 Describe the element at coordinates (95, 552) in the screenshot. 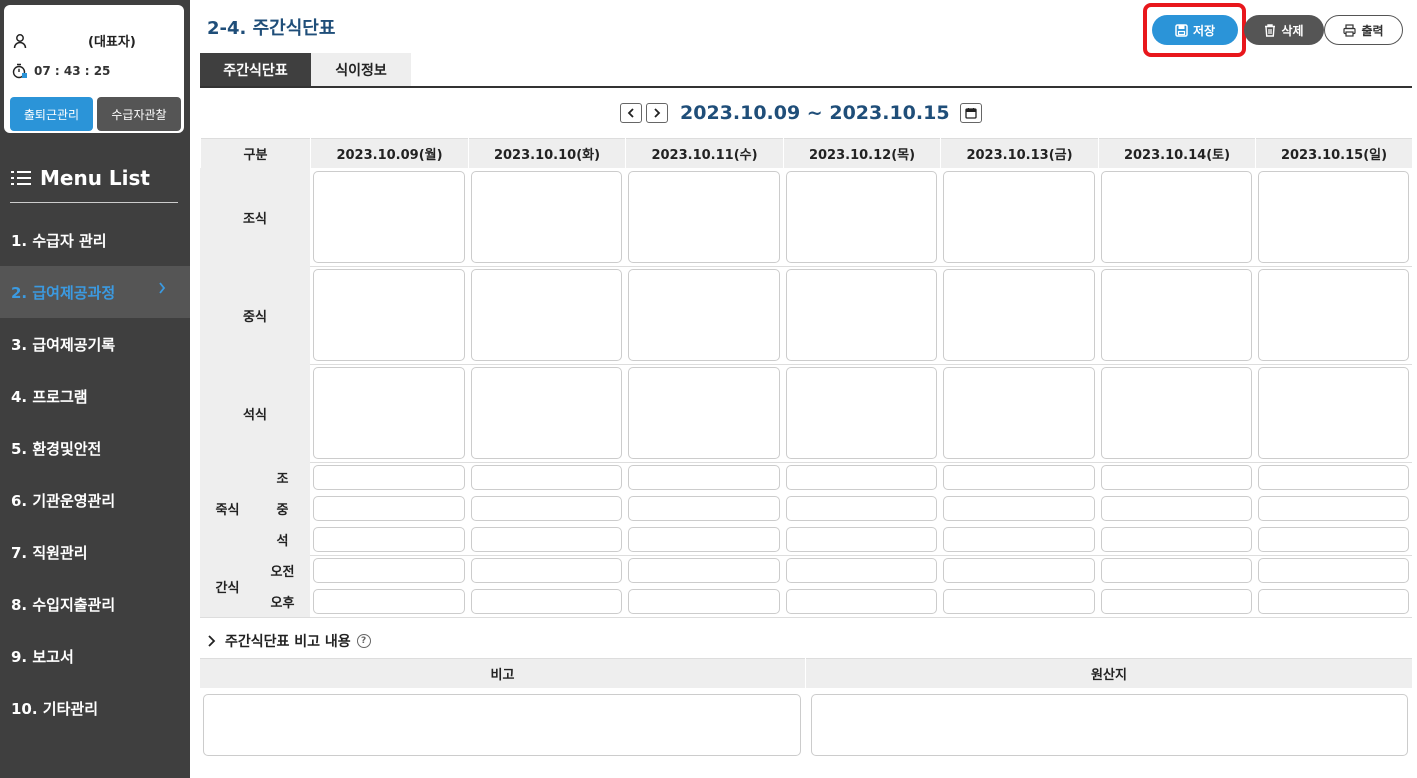

I see `sidebar-item: 7. 직원관리` at that location.